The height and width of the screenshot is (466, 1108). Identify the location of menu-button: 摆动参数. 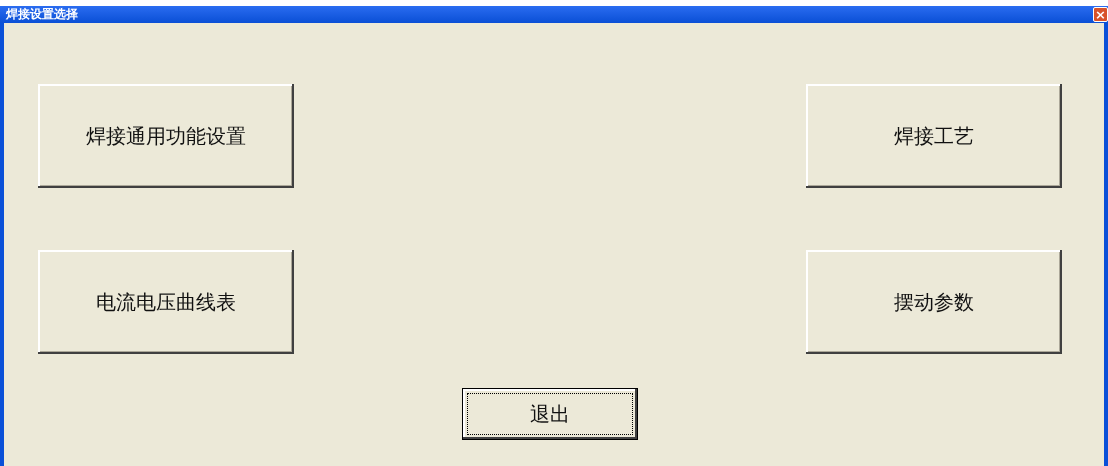
(934, 302).